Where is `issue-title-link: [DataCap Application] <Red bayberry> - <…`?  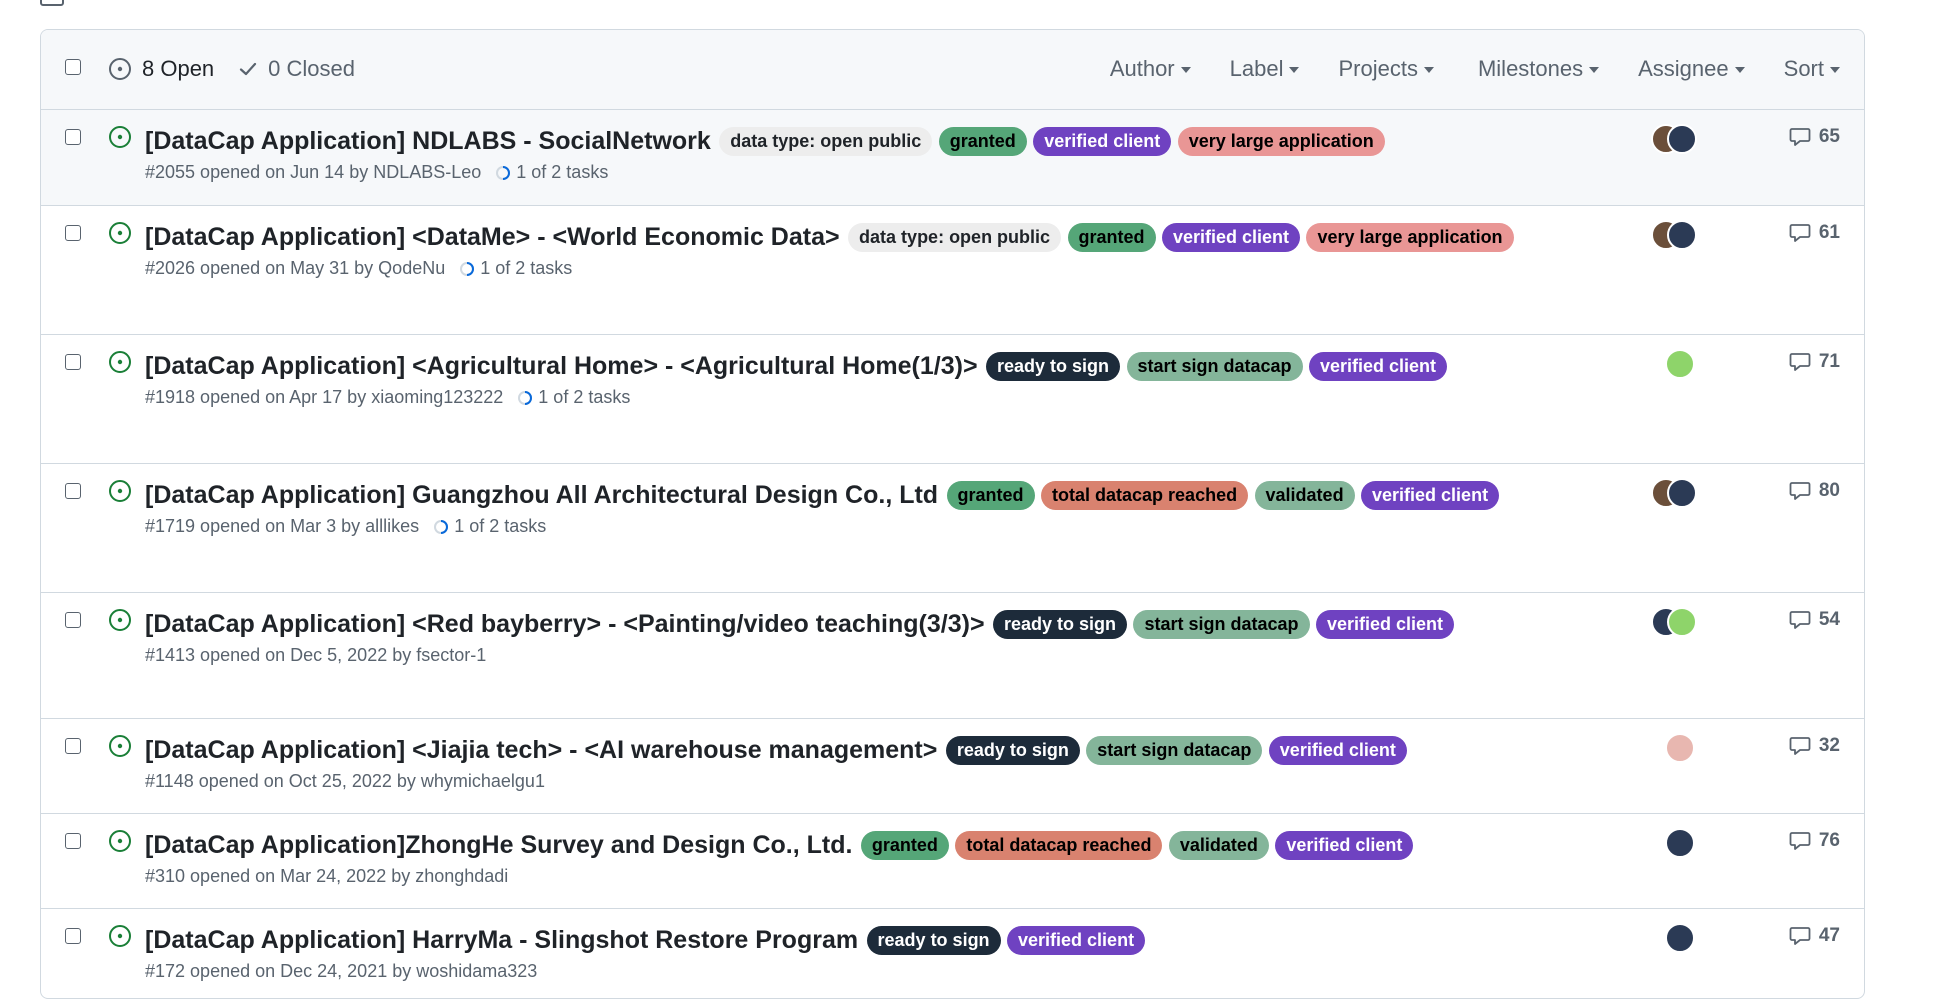 issue-title-link: [DataCap Application] <Red bayberry> - <… is located at coordinates (565, 624).